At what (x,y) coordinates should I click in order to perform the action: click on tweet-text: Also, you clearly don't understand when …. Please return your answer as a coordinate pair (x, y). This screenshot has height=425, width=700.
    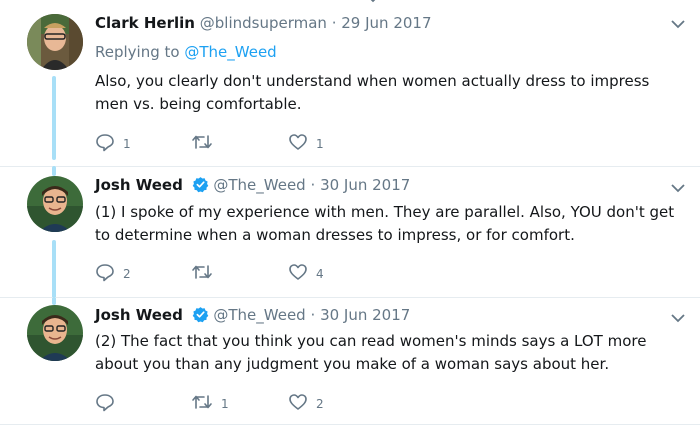
    Looking at the image, I should click on (372, 92).